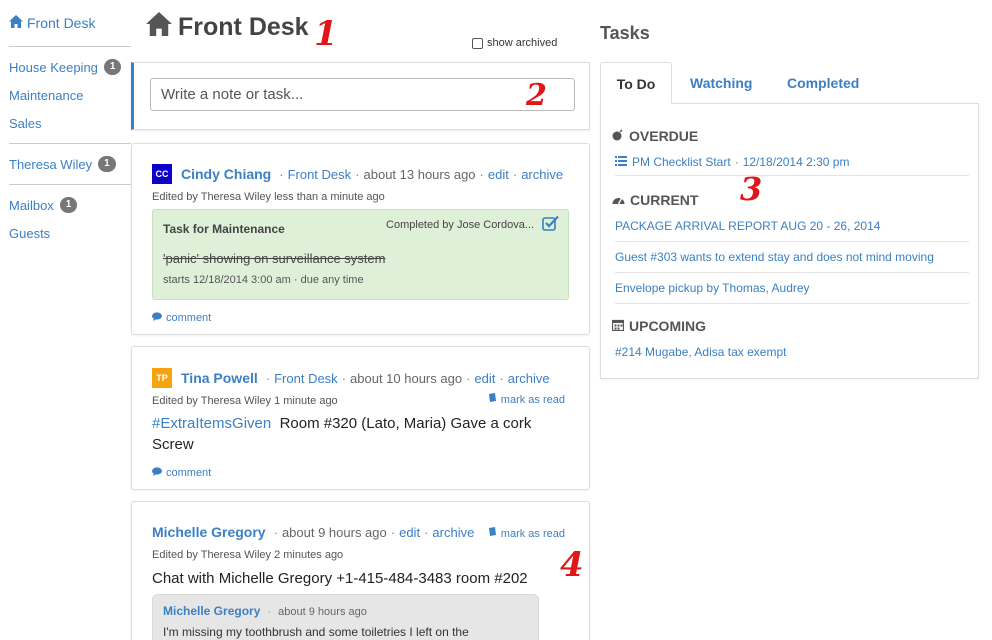 Image resolution: width=992 pixels, height=640 pixels. I want to click on task-text: 'panic' showing on surveillance system, so click(274, 258).